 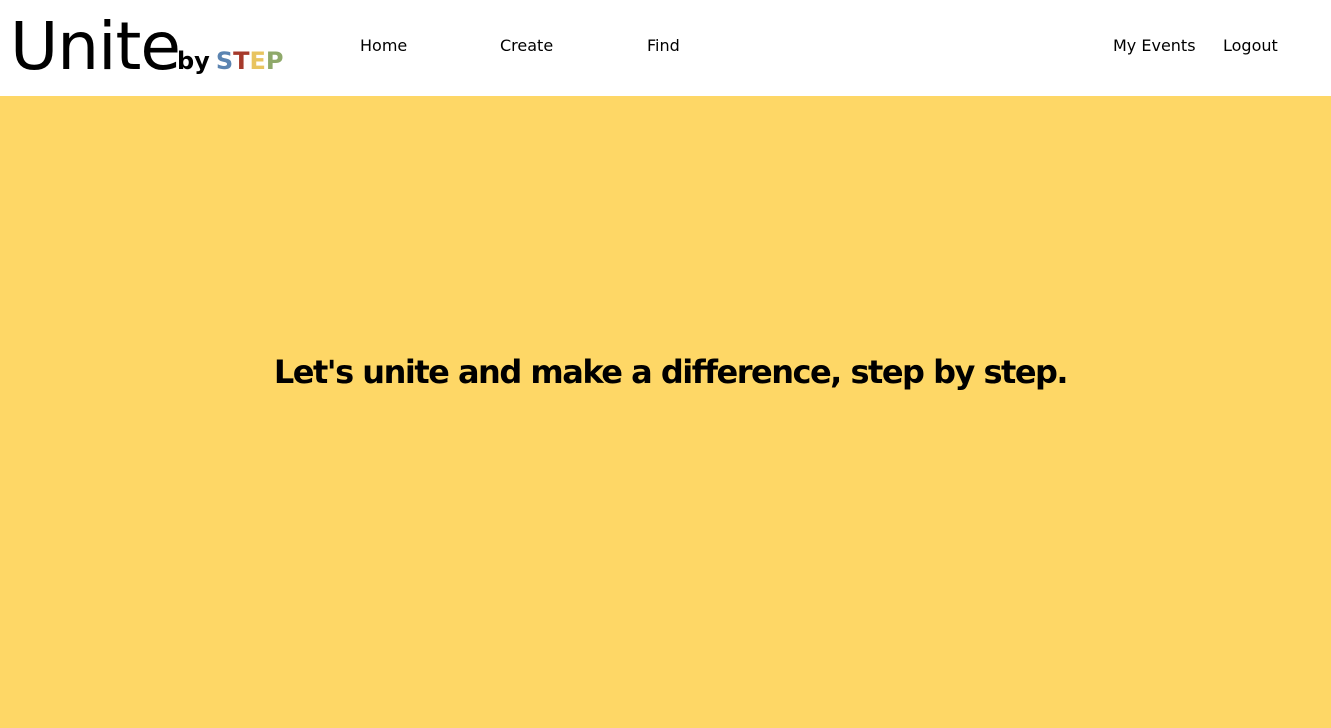 I want to click on nav-link-logout: Logout, so click(x=1250, y=46).